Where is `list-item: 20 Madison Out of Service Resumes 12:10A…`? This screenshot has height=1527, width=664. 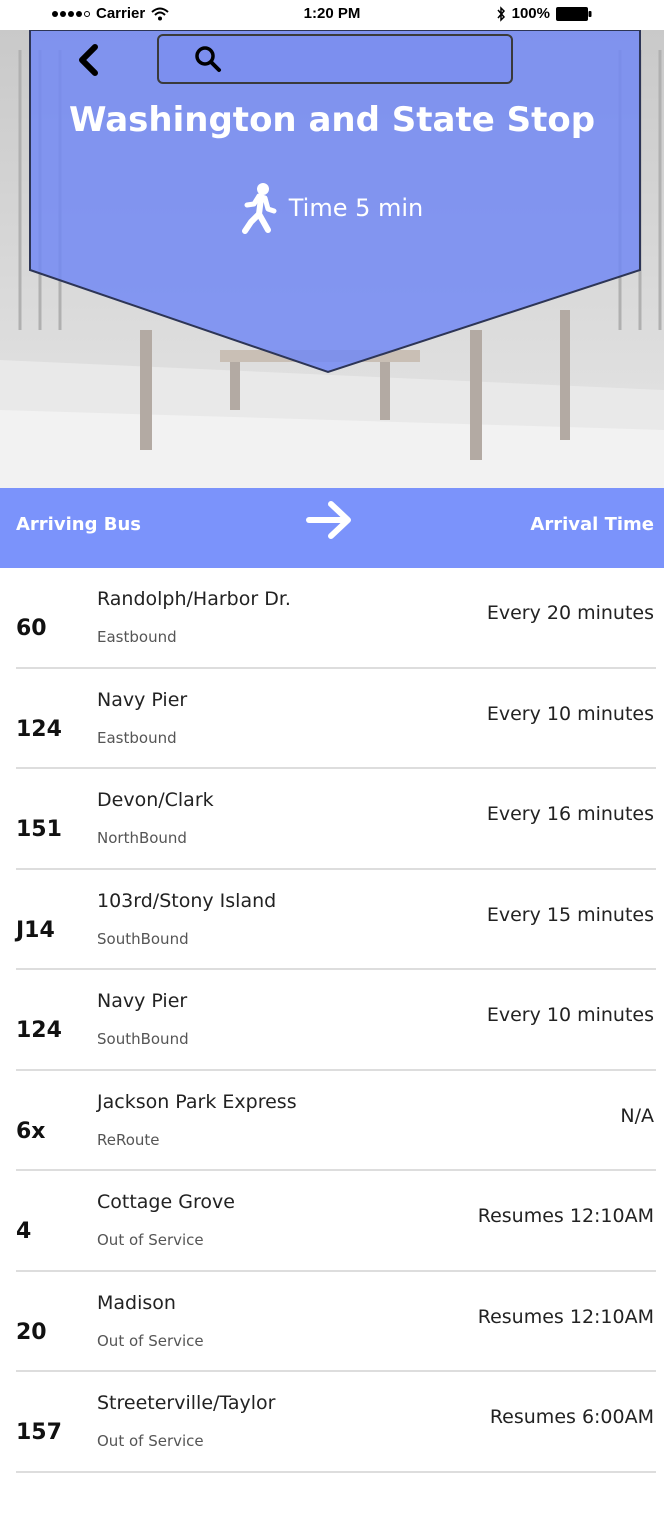
list-item: 20 Madison Out of Service Resumes 12:10A… is located at coordinates (332, 1322).